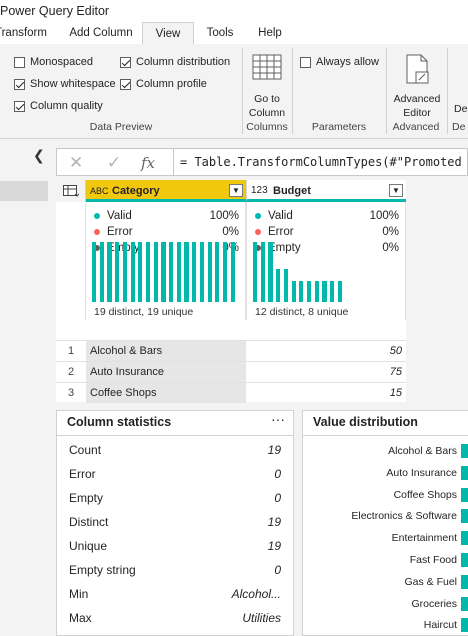 The image size is (468, 636). What do you see at coordinates (166, 351) in the screenshot?
I see `cell-category: Alcohol & Bars` at bounding box center [166, 351].